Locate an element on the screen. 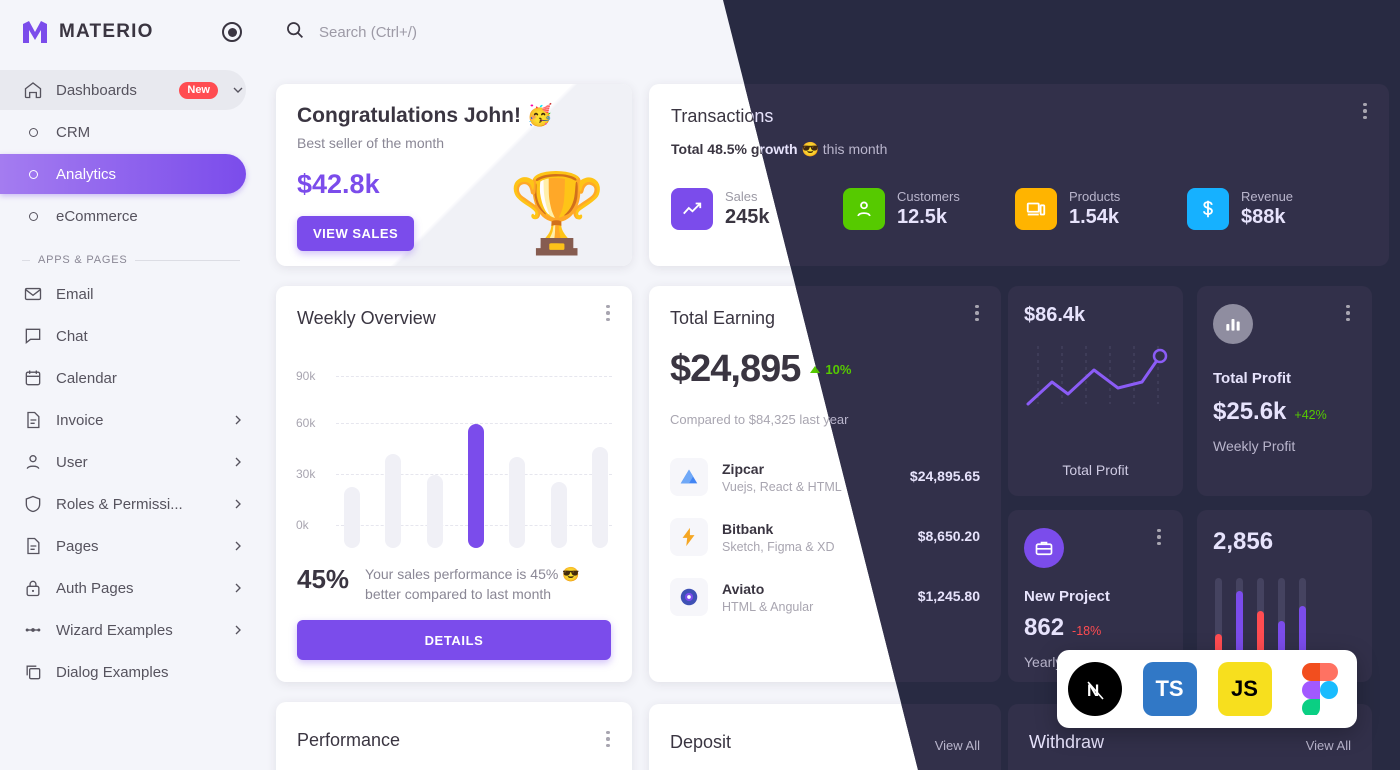 This screenshot has width=1400, height=770. nextjs-logo-icon: N is located at coordinates (1094, 689).